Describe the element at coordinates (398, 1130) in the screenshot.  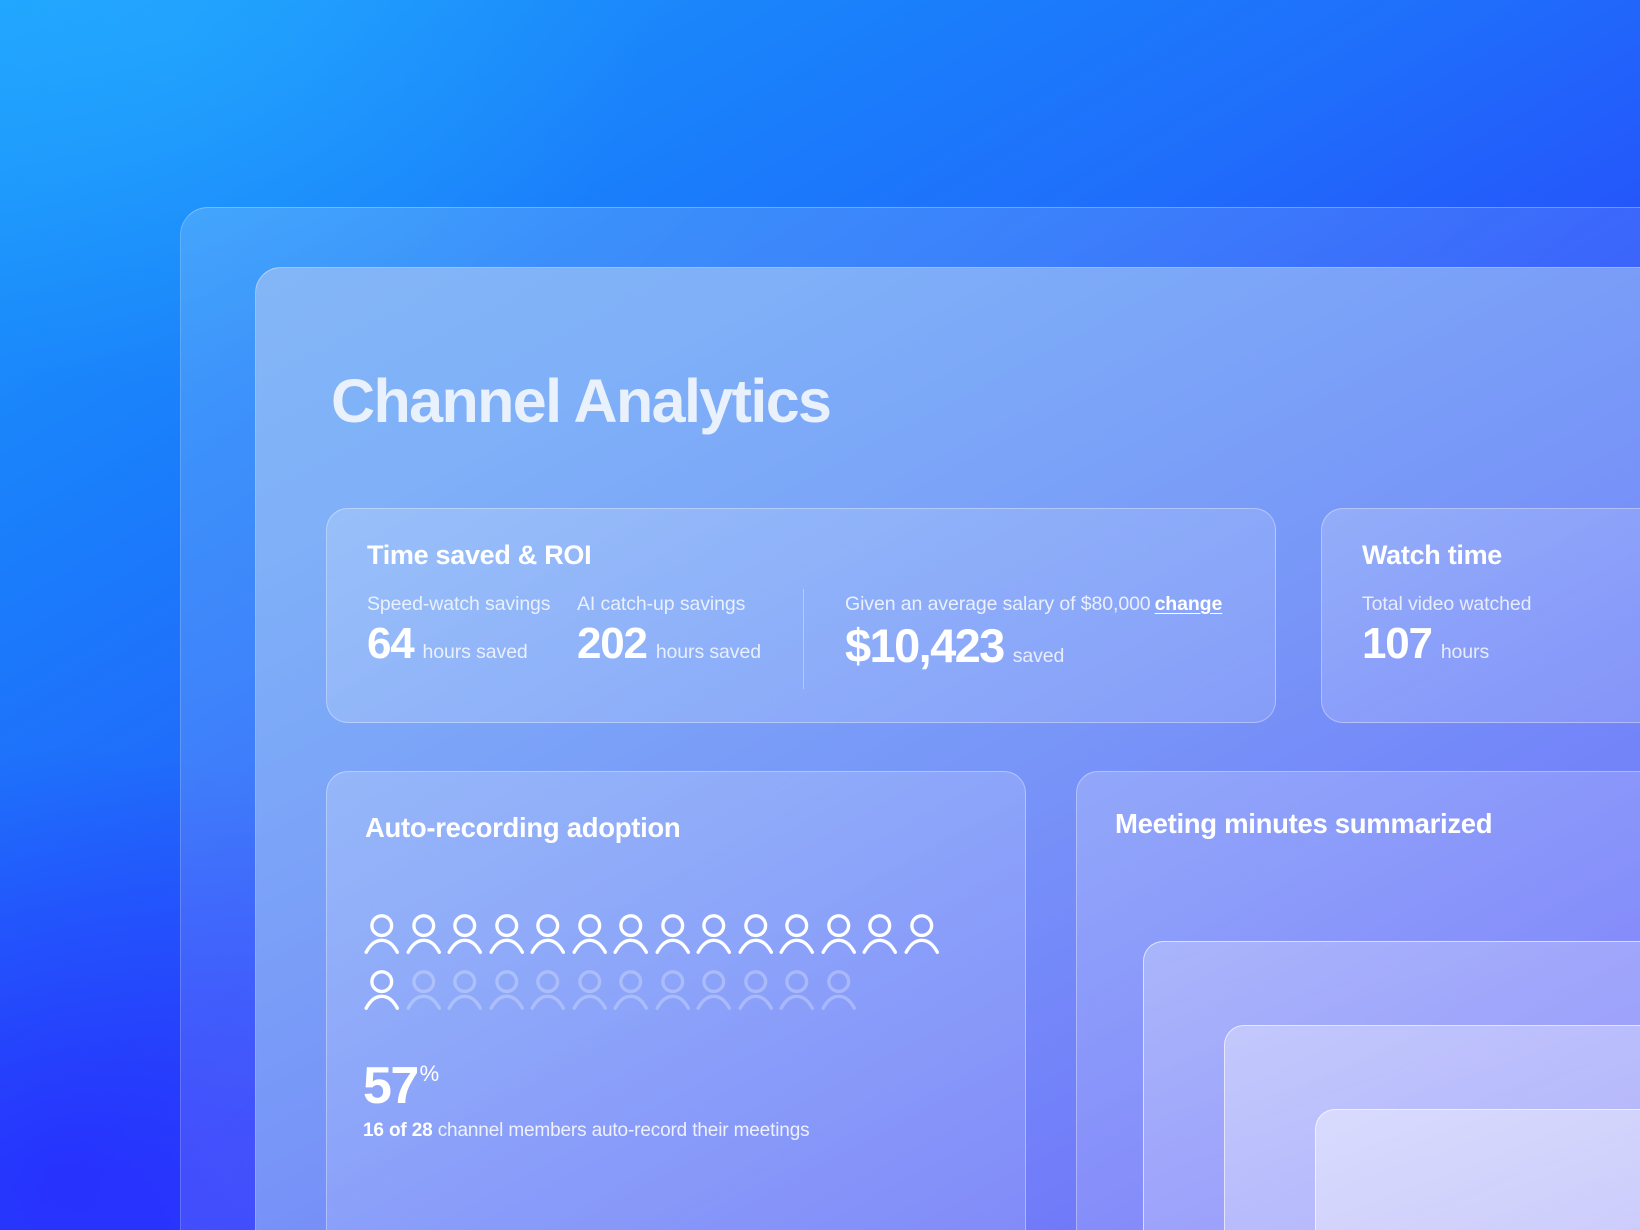
I see `adoption-caption-count: 16 of 28` at that location.